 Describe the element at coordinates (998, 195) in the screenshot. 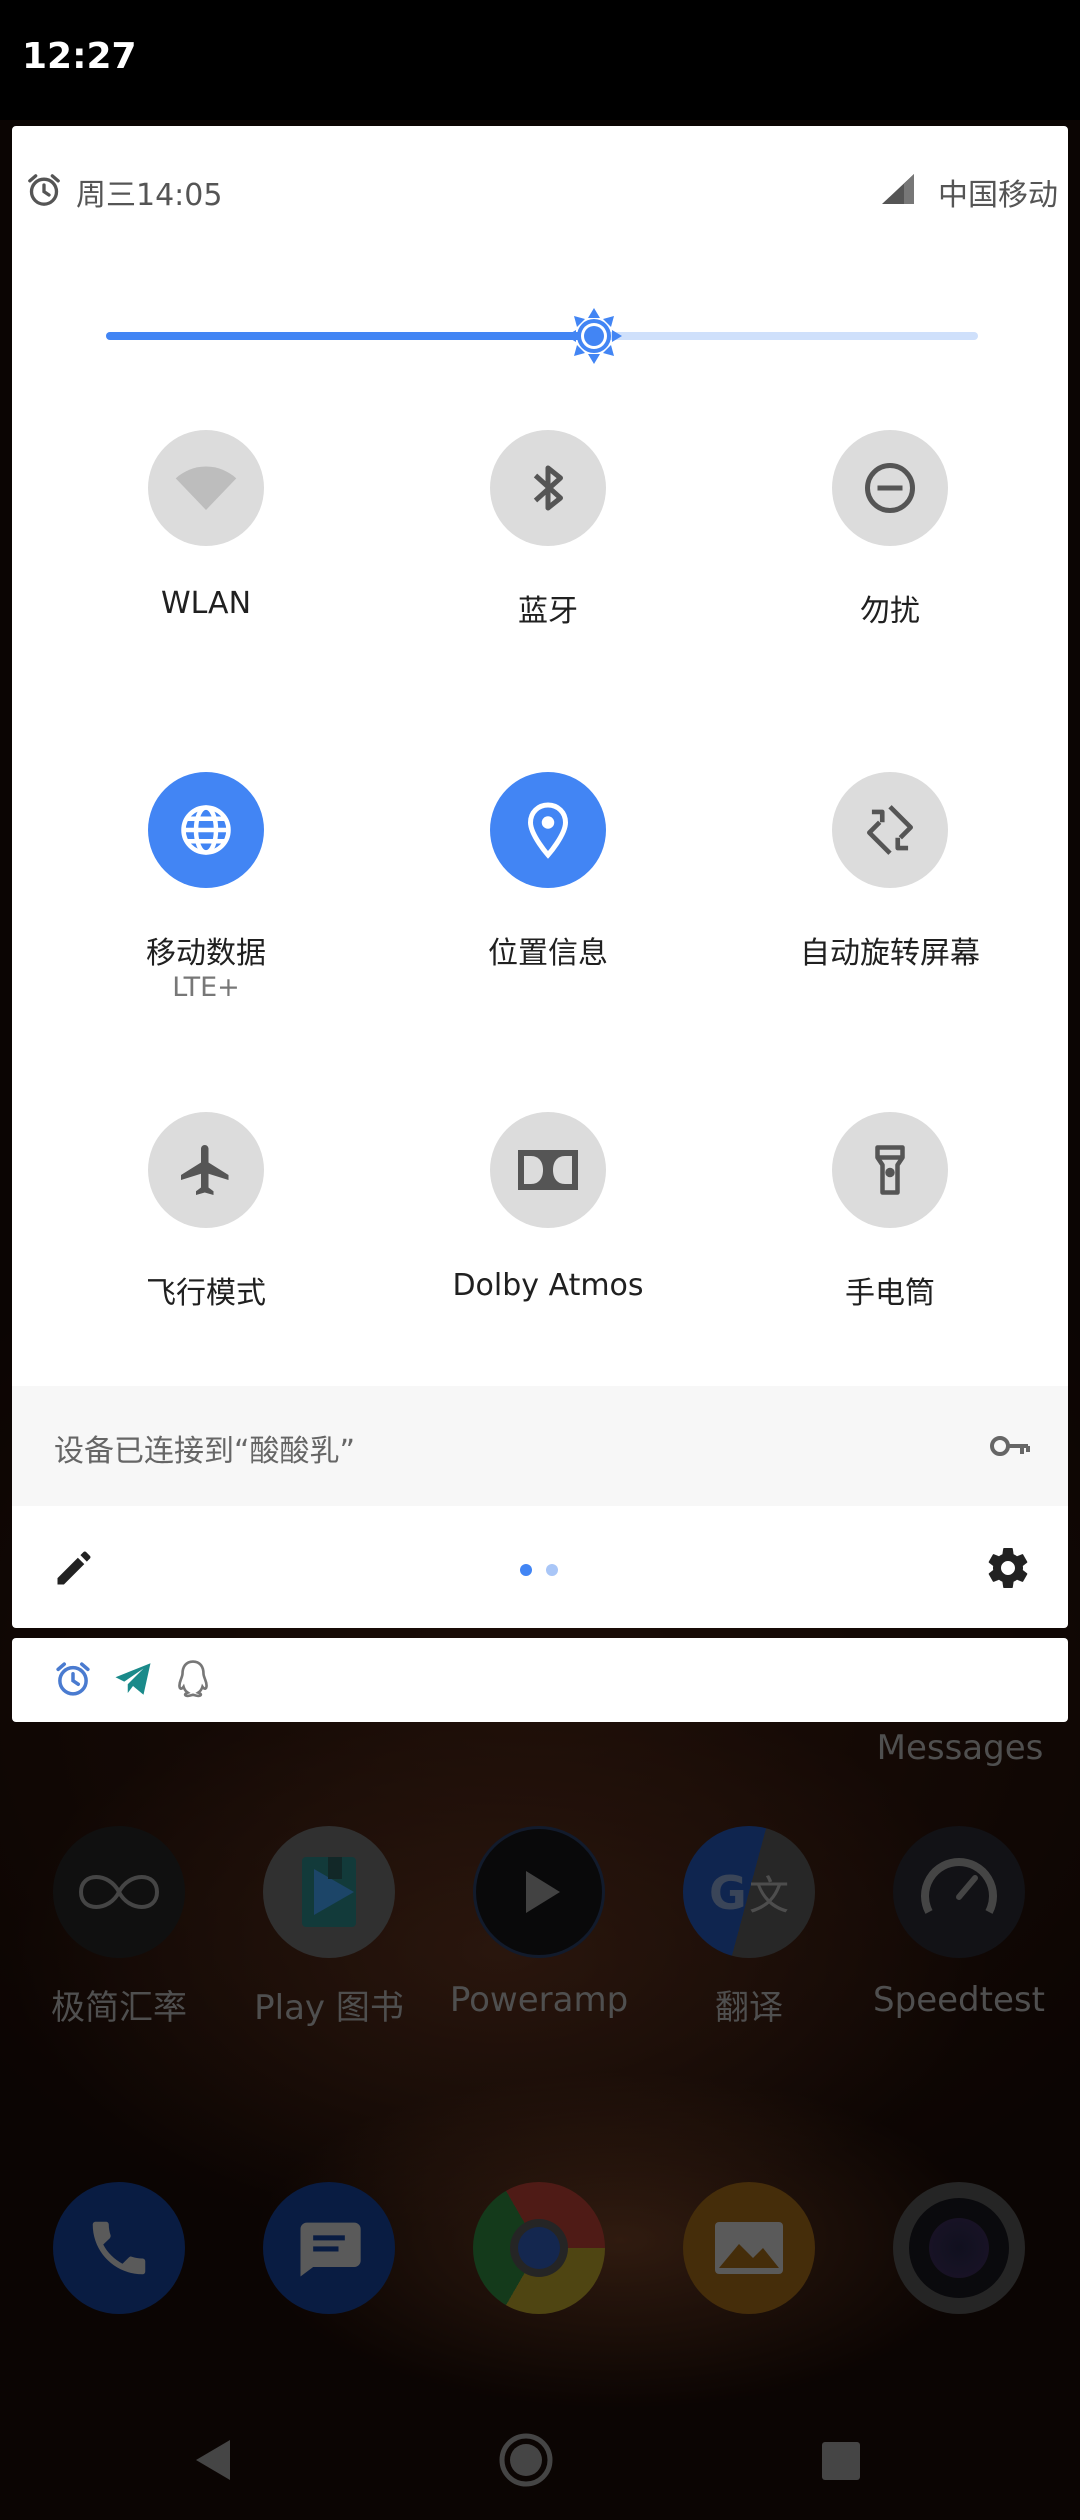

I see `carrier-name: 中国移动` at that location.